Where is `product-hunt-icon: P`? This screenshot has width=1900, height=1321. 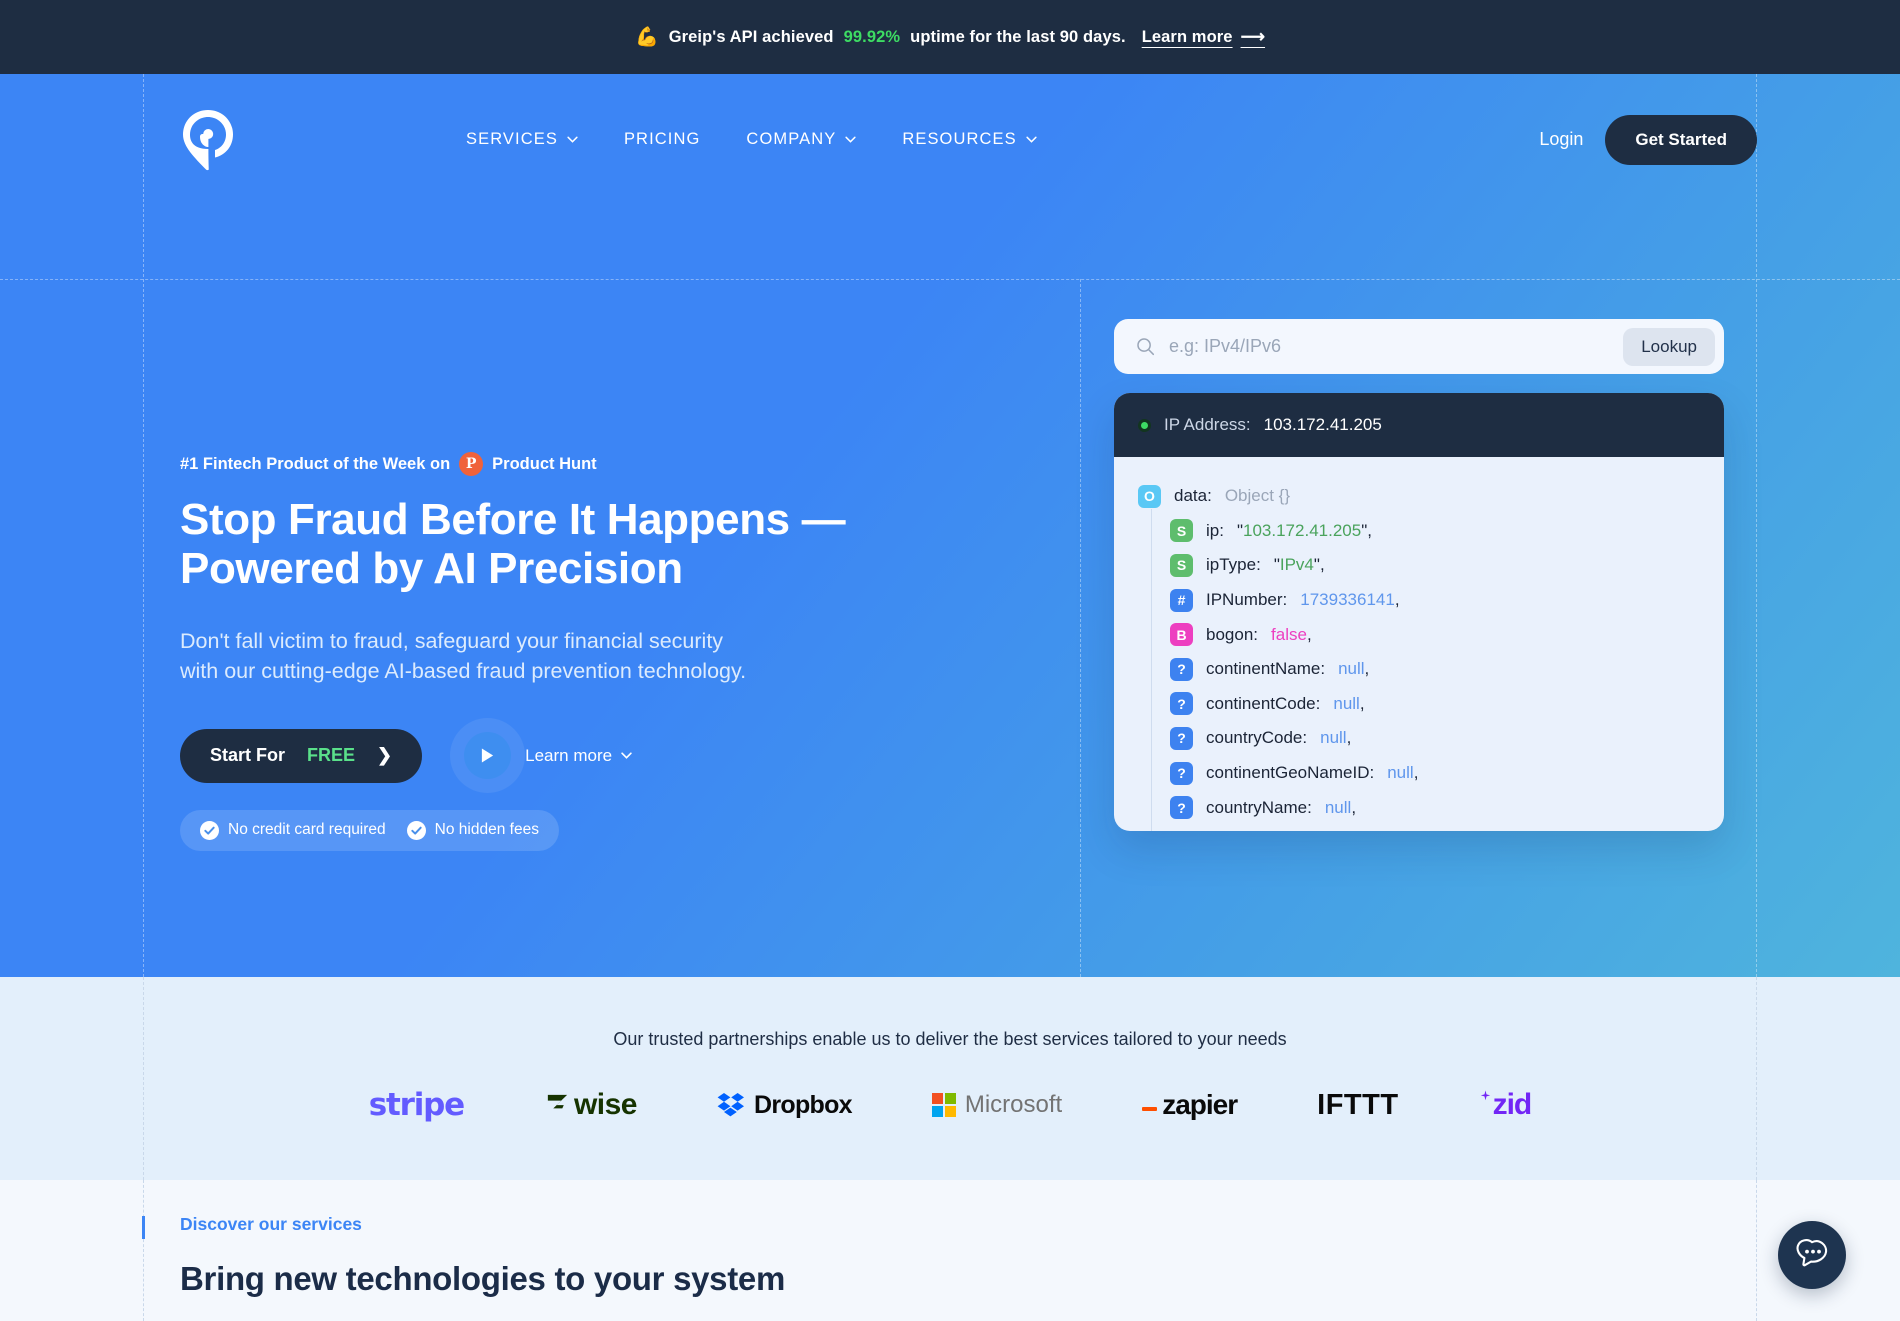
product-hunt-icon: P is located at coordinates (471, 464).